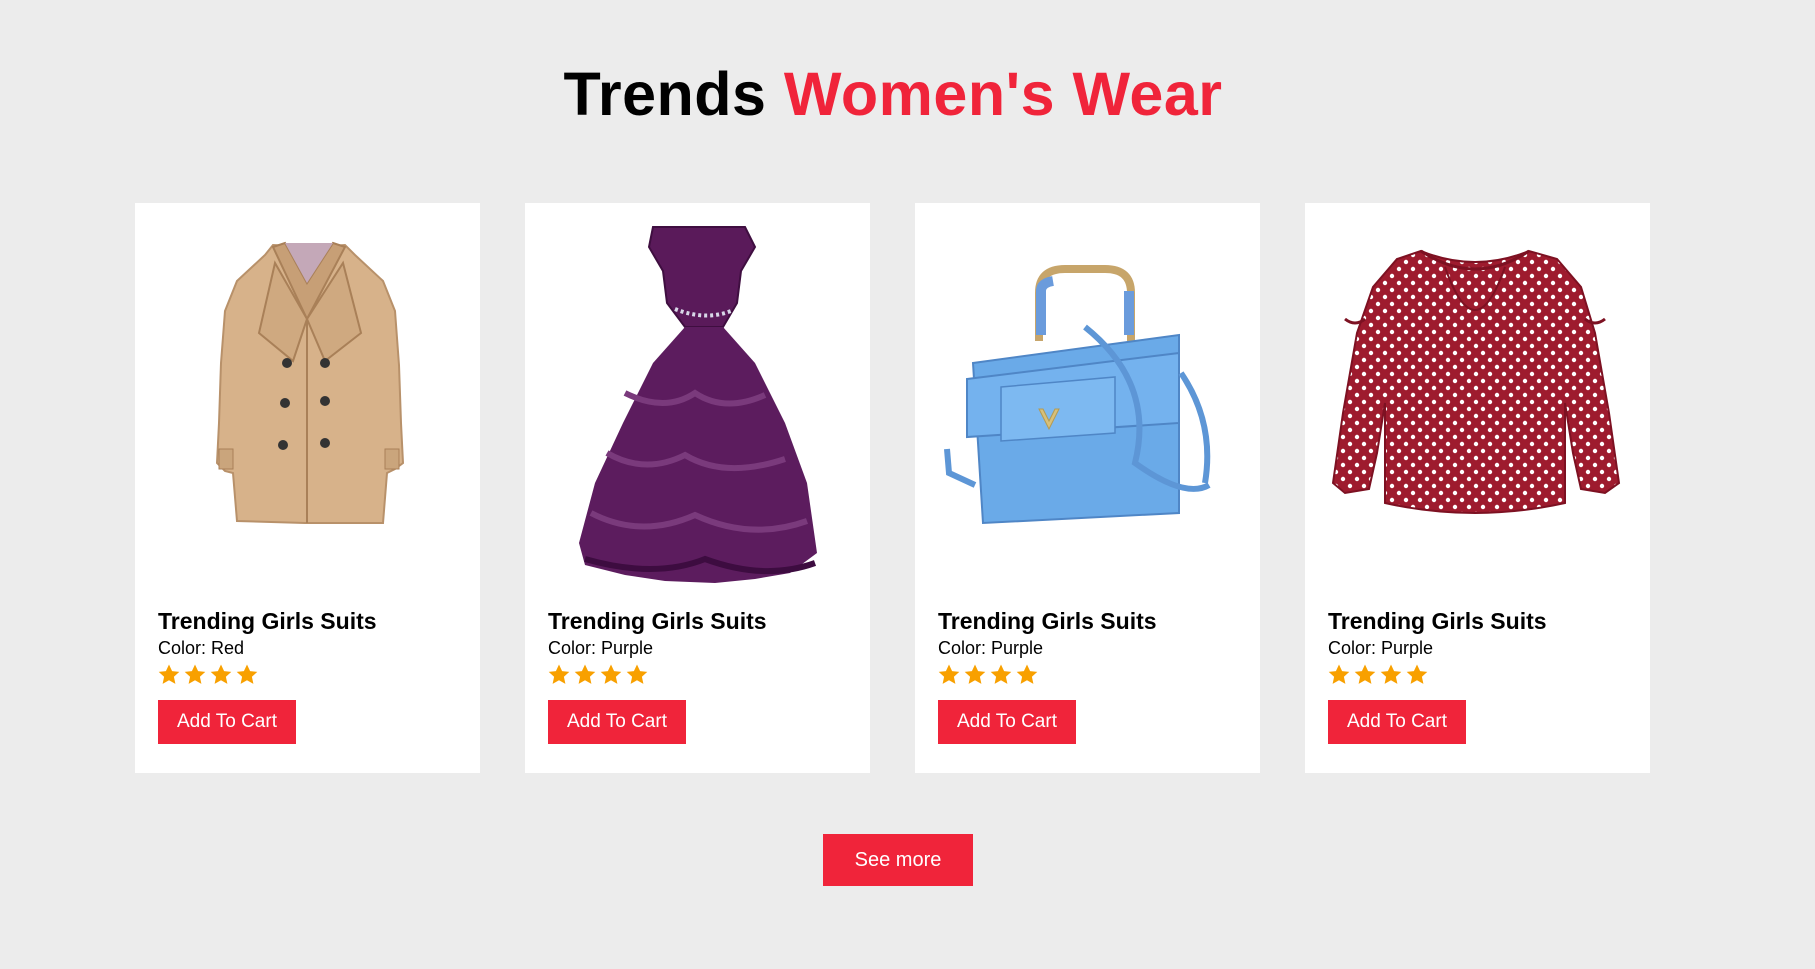 This screenshot has width=1815, height=969. I want to click on section-title: Trends Women's Wear, so click(893, 94).